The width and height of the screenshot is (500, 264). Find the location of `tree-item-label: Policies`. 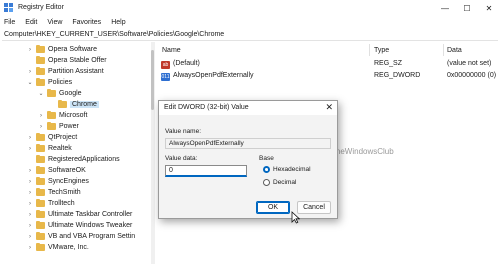

tree-item-label: Policies is located at coordinates (60, 82).